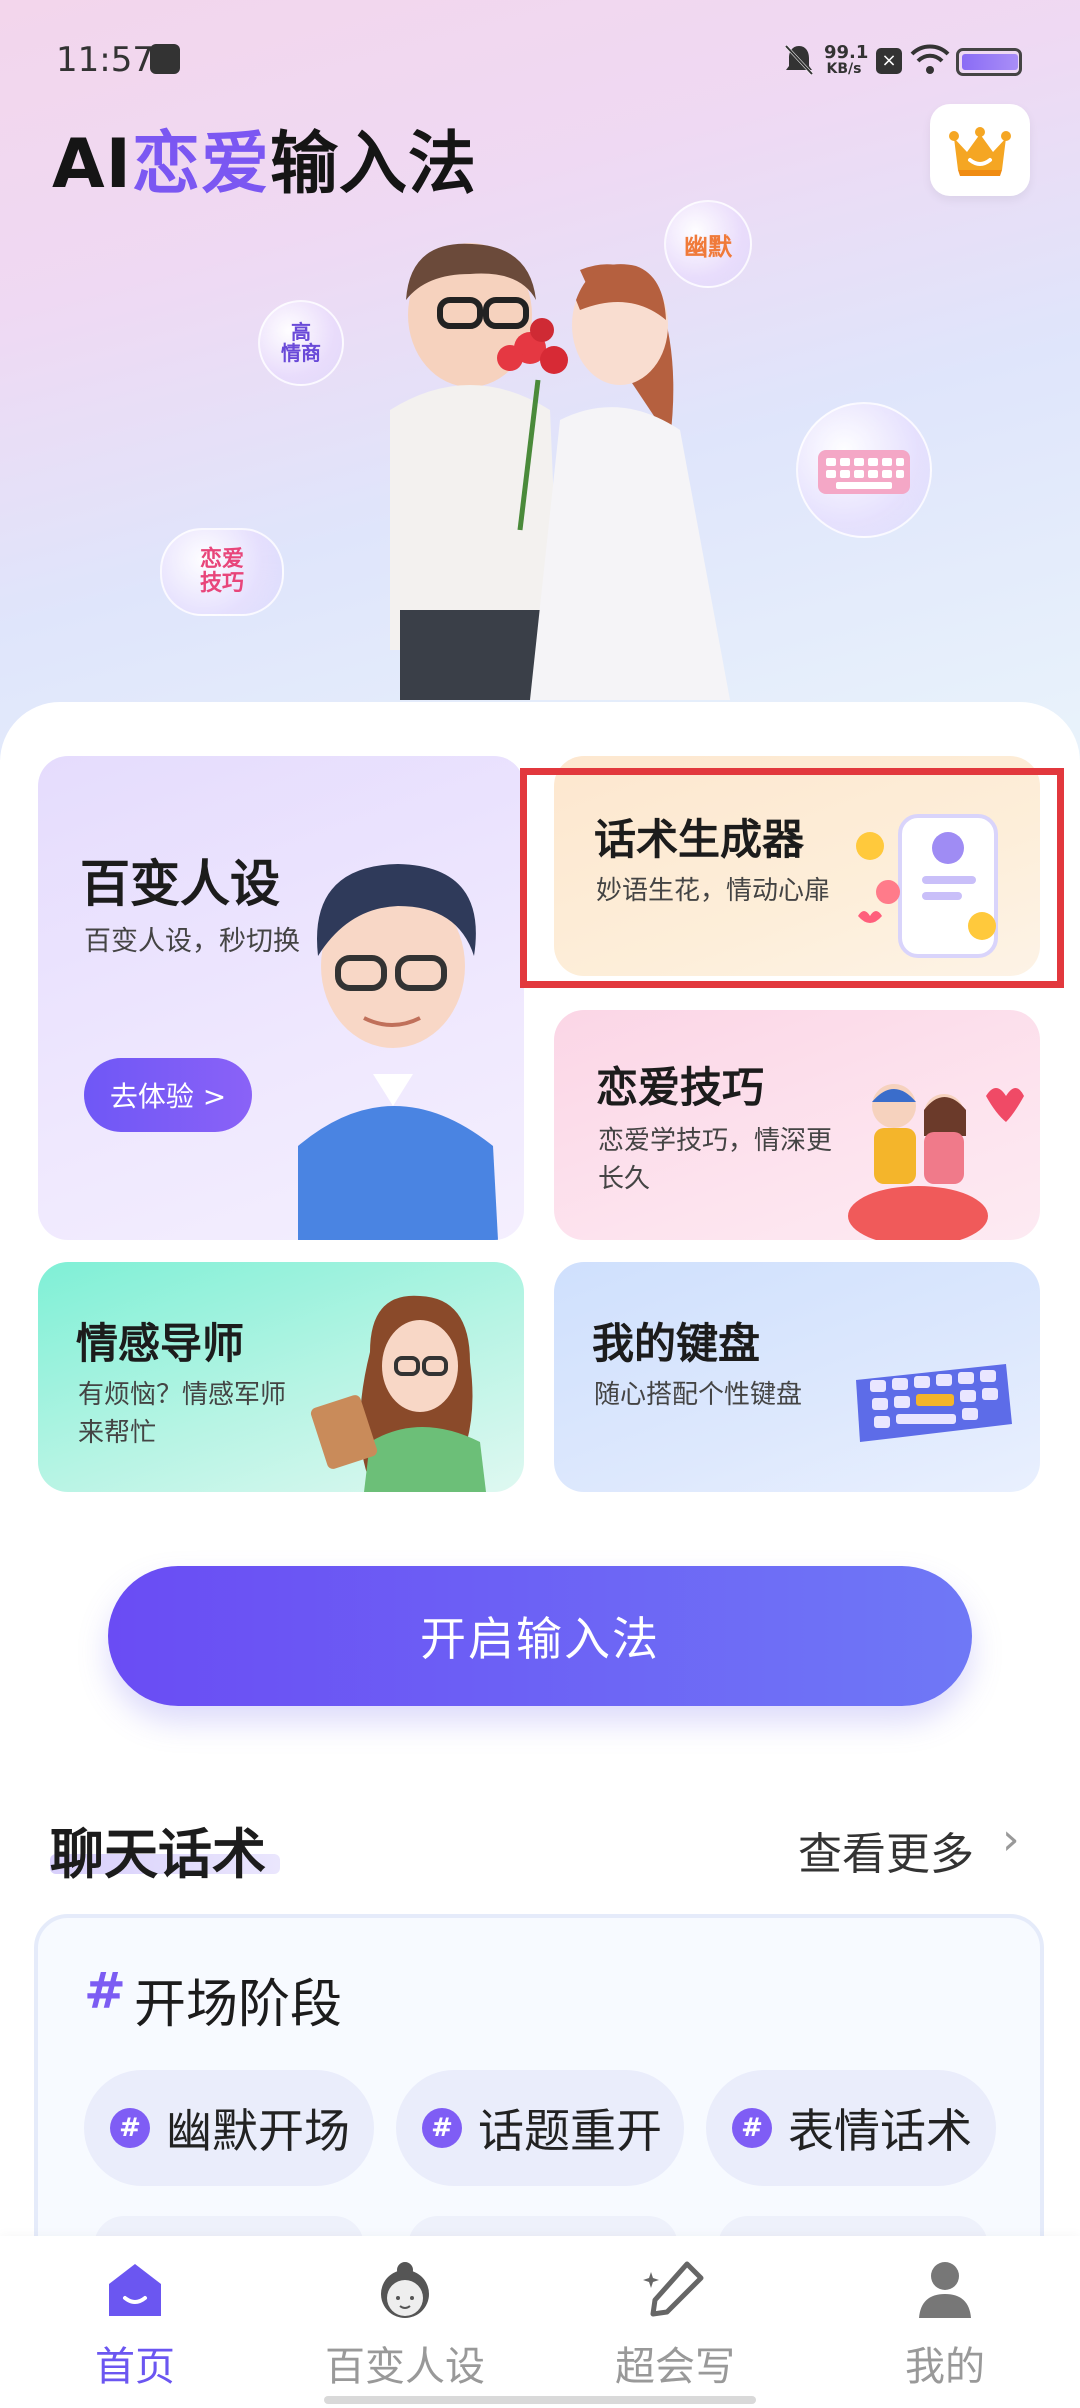 This screenshot has height=2408, width=1080. Describe the element at coordinates (238, 2005) in the screenshot. I see `stage-title: 开场阶段` at that location.